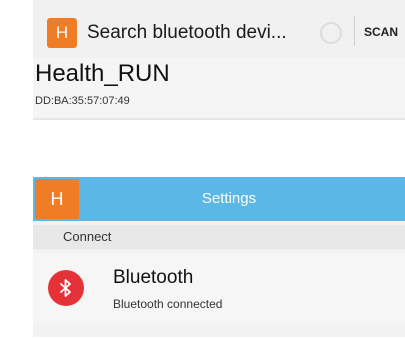 The height and width of the screenshot is (339, 405). What do you see at coordinates (219, 237) in the screenshot?
I see `section-header-connect: Connect` at bounding box center [219, 237].